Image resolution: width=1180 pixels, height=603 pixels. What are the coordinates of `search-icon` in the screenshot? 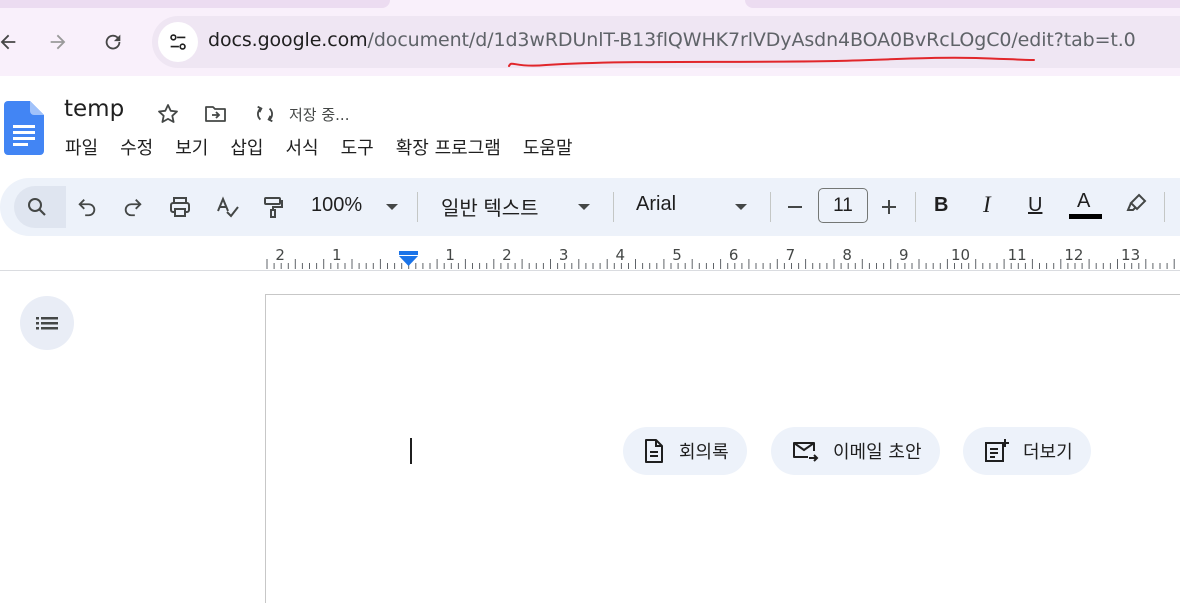 It's located at (37, 207).